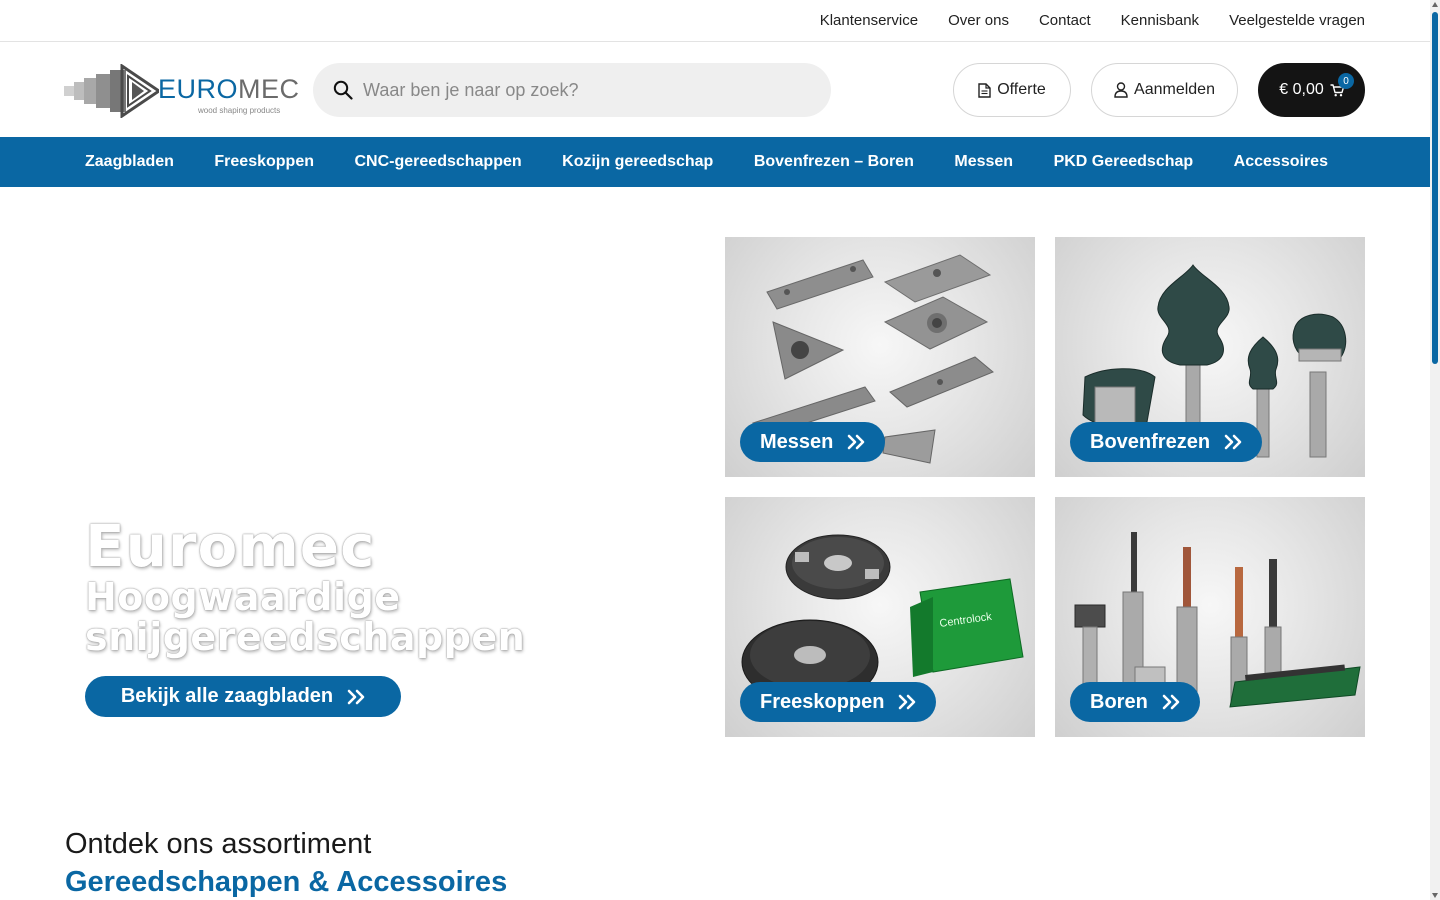  What do you see at coordinates (1346, 81) in the screenshot?
I see `cart-count-badge: 0` at bounding box center [1346, 81].